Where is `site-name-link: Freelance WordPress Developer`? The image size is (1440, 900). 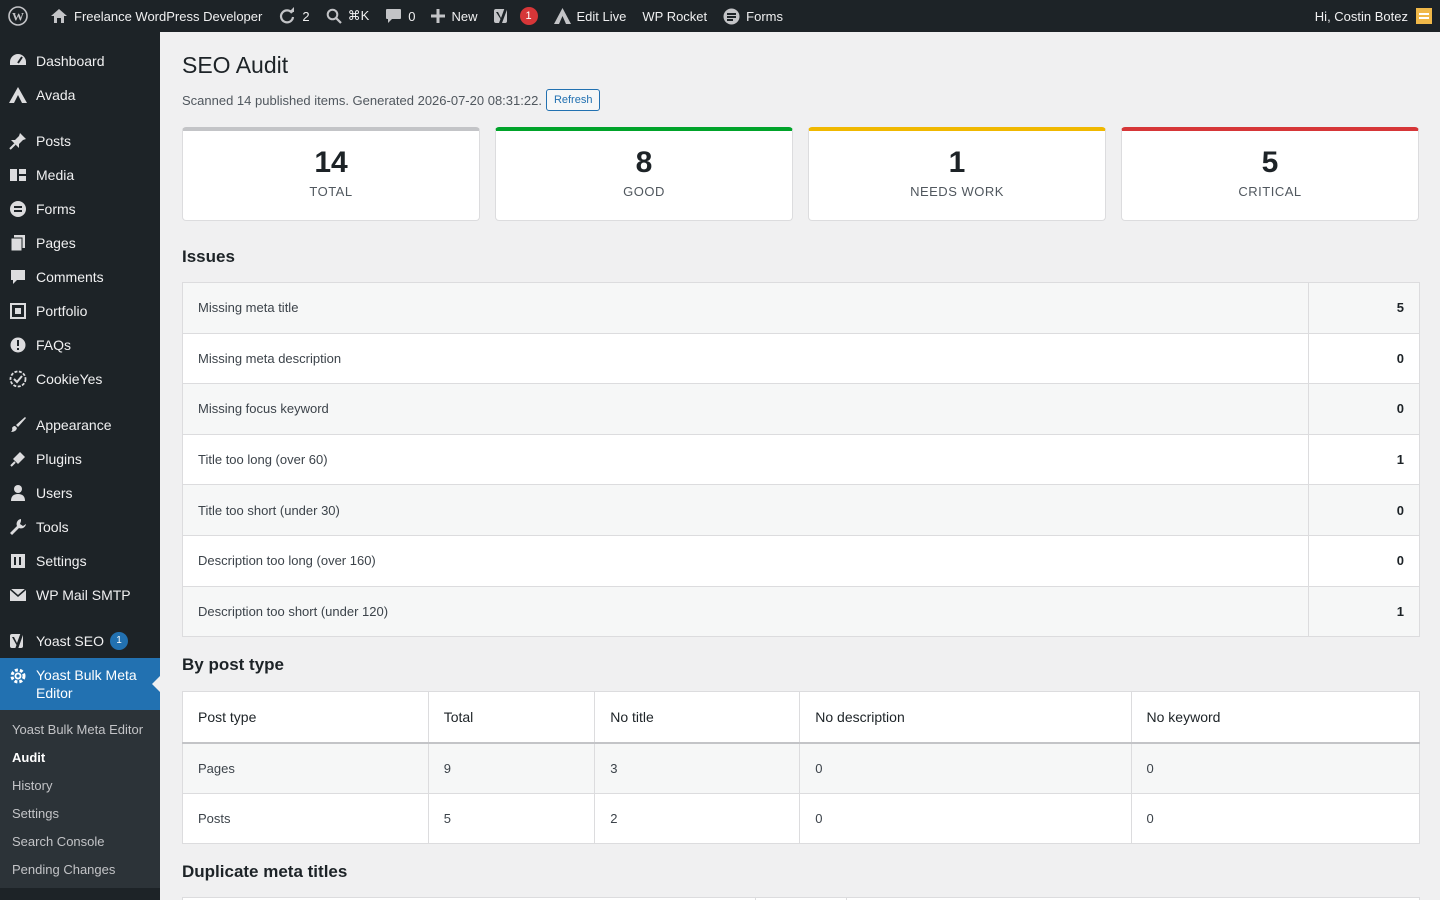 site-name-link: Freelance WordPress Developer is located at coordinates (156, 16).